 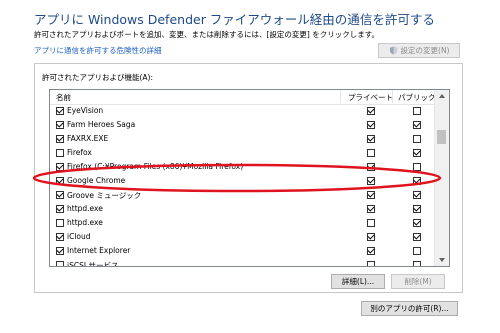 I want to click on list-header: 名前 プライベート パブリック, so click(x=243, y=97).